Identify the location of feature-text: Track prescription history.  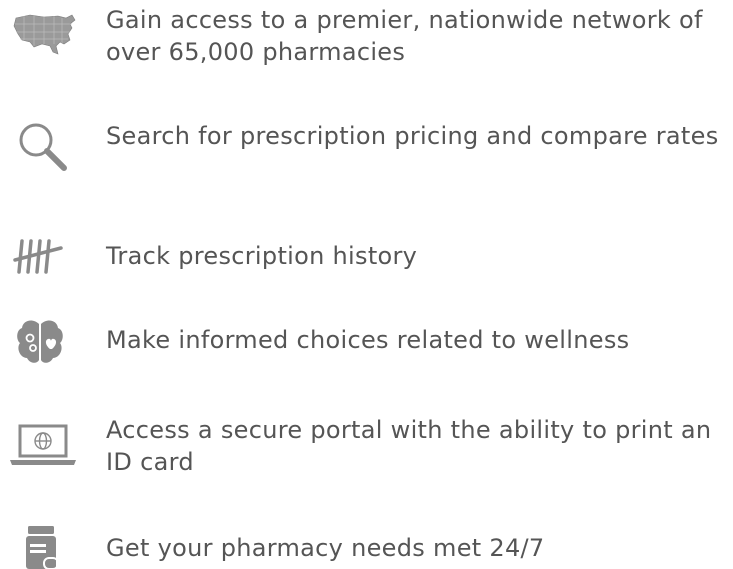
(262, 256).